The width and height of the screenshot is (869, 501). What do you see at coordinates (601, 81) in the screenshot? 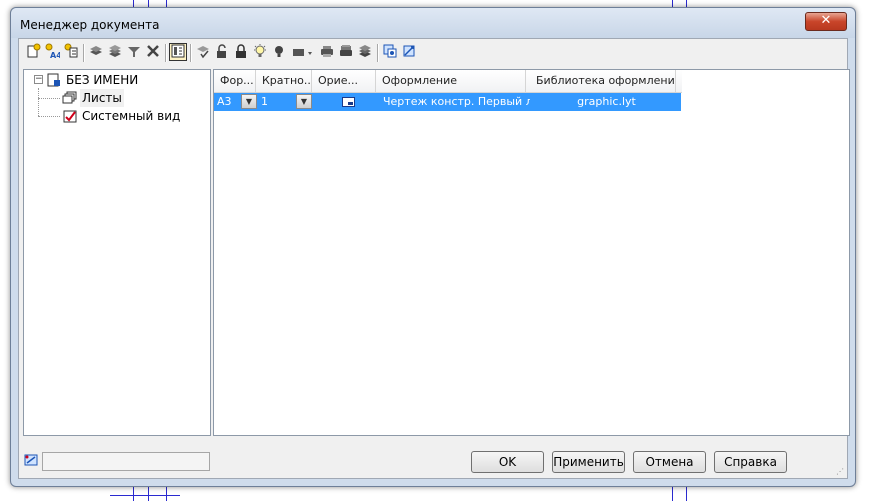
I see `column-header-library: Библиотека оформлений` at bounding box center [601, 81].